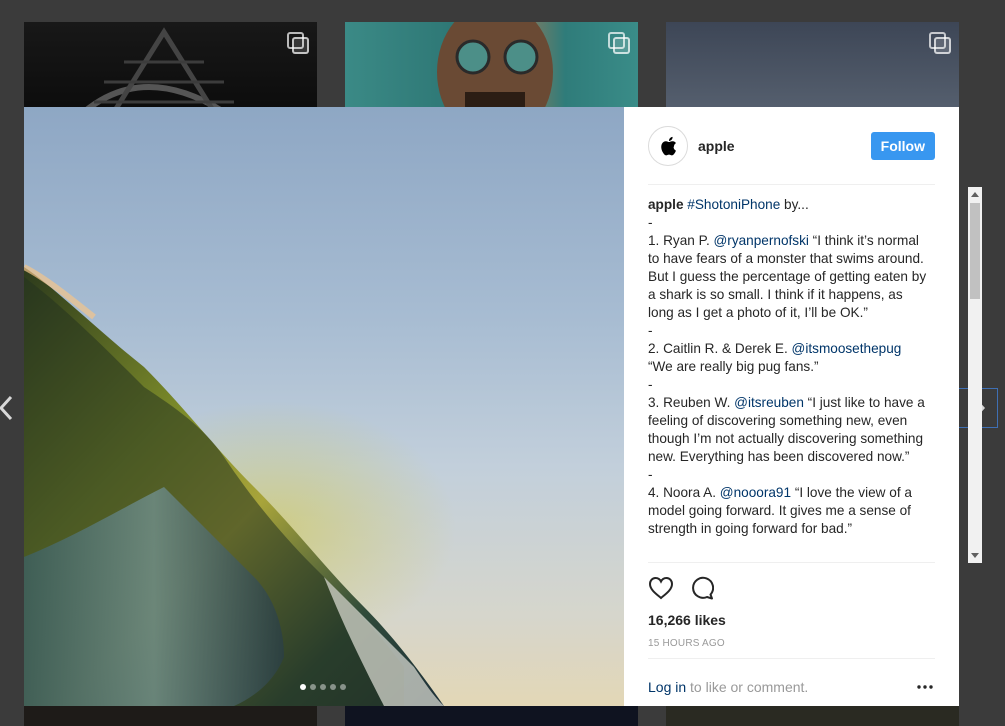 Image resolution: width=1005 pixels, height=726 pixels. Describe the element at coordinates (733, 366) in the screenshot. I see `entry-quote: “We are really big pug fans.”` at that location.